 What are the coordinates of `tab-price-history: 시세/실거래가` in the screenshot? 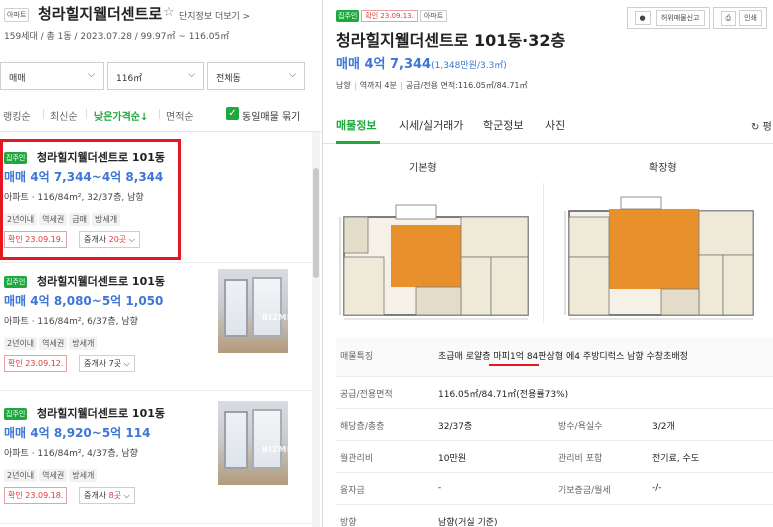 It's located at (431, 125).